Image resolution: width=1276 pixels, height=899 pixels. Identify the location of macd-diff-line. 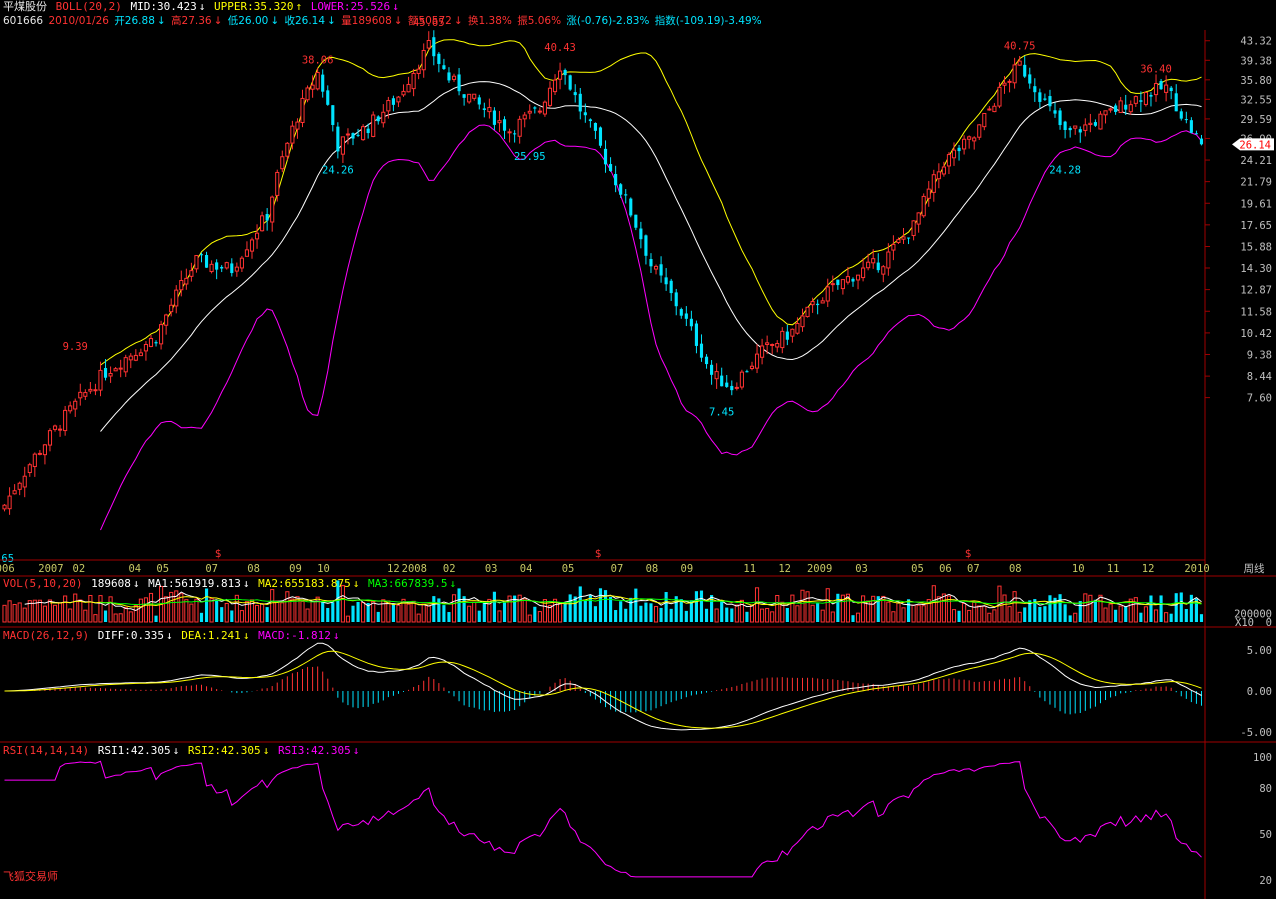
(603, 686).